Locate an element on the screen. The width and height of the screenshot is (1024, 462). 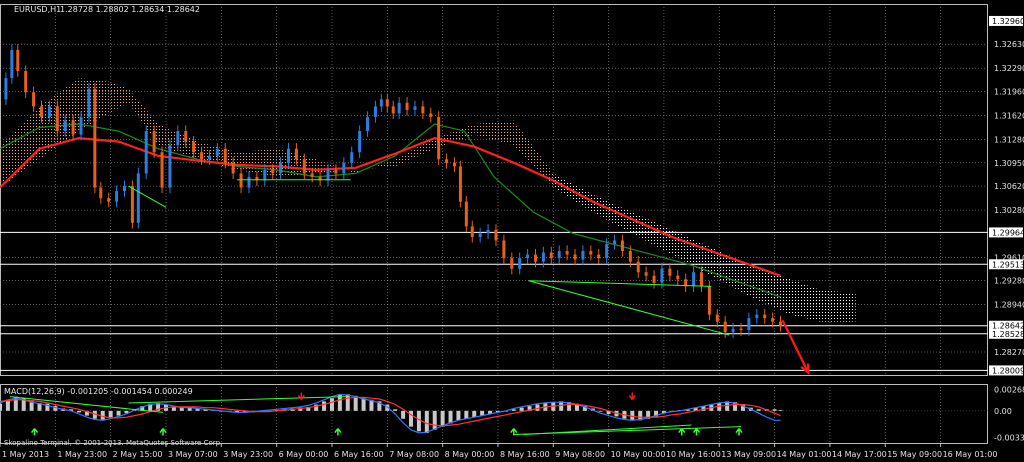
x-tick-label: 8 May 00:00 is located at coordinates (470, 454).